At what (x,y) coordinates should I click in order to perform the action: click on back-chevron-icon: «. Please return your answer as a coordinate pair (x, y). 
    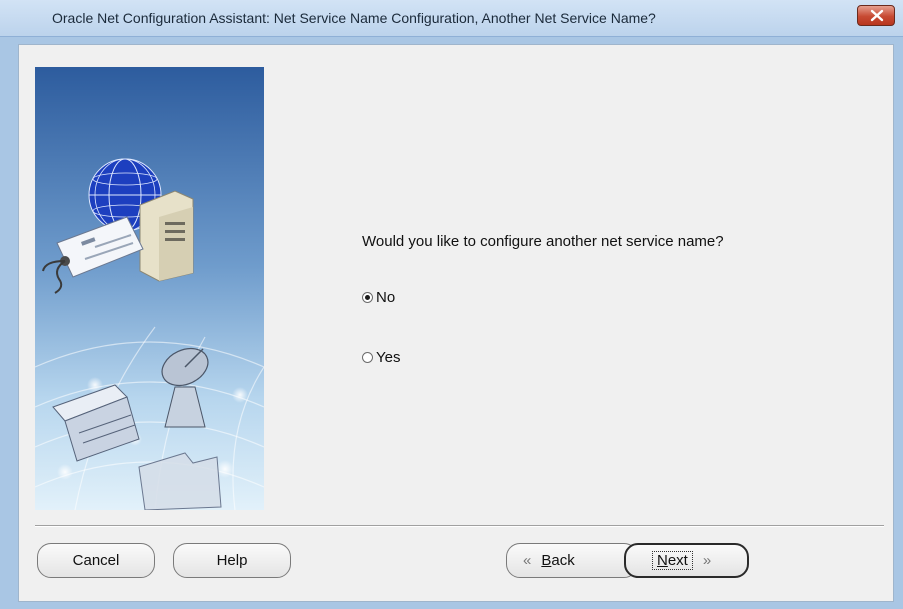
    Looking at the image, I should click on (527, 560).